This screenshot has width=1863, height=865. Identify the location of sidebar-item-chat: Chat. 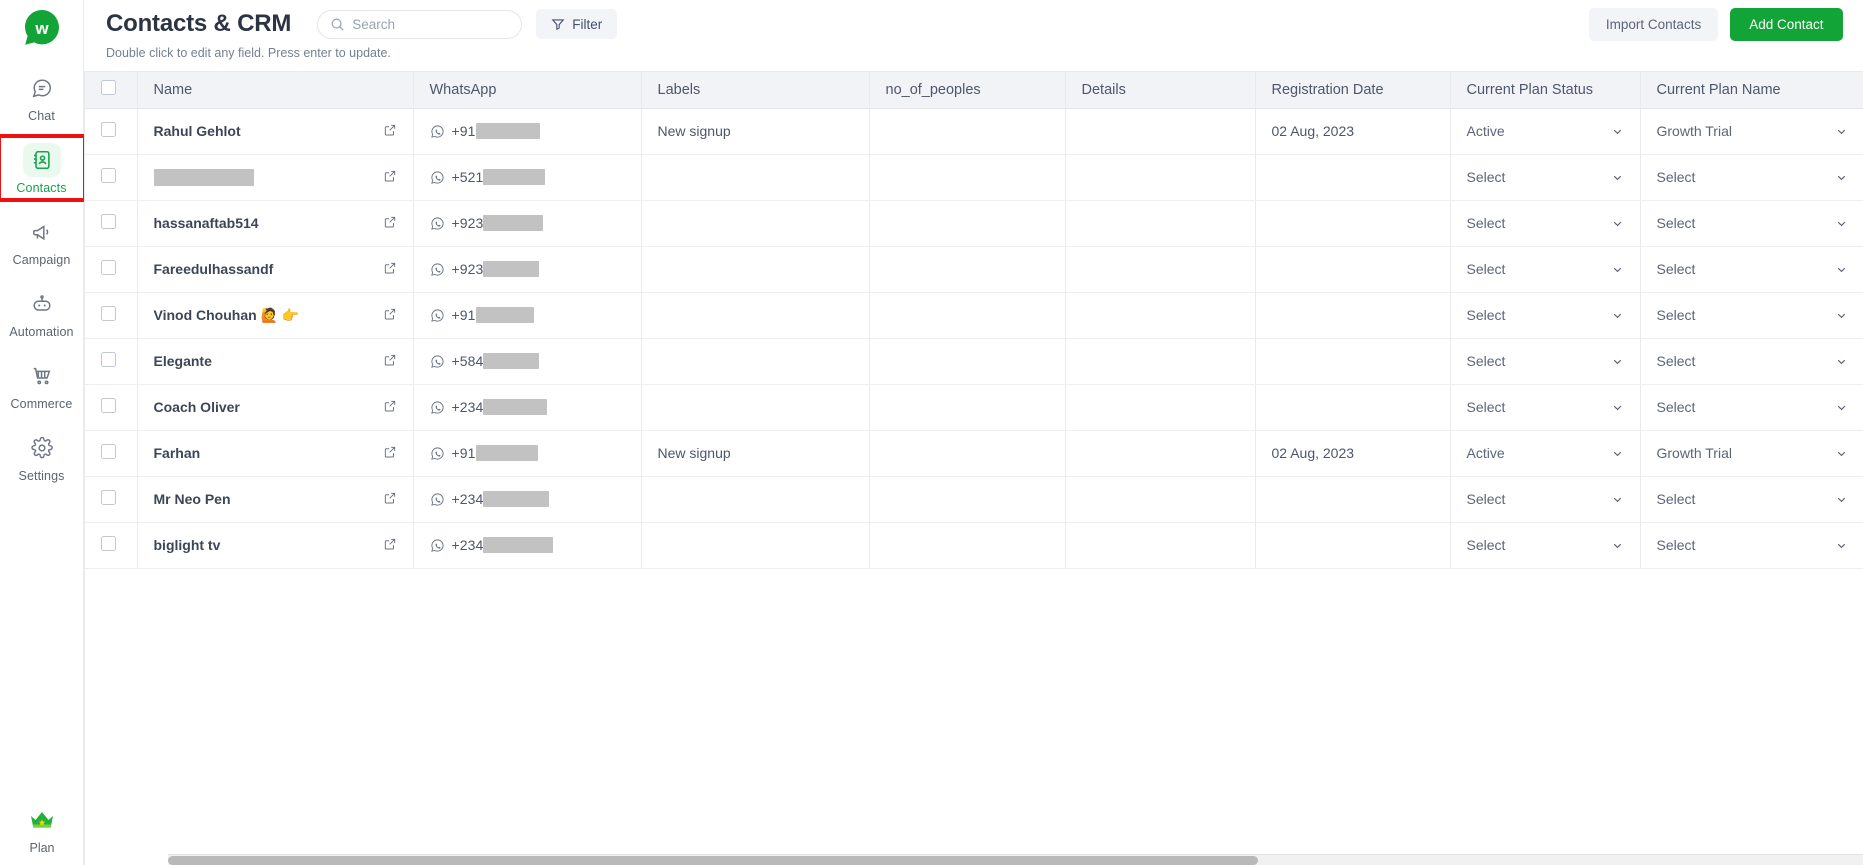
(42, 96).